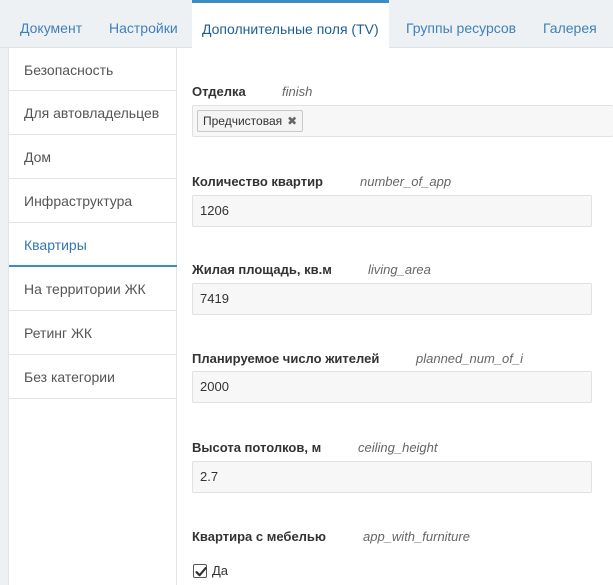 This screenshot has width=613, height=585. I want to click on field-label-living-area: Жилая площадь, кв.м, so click(262, 269).